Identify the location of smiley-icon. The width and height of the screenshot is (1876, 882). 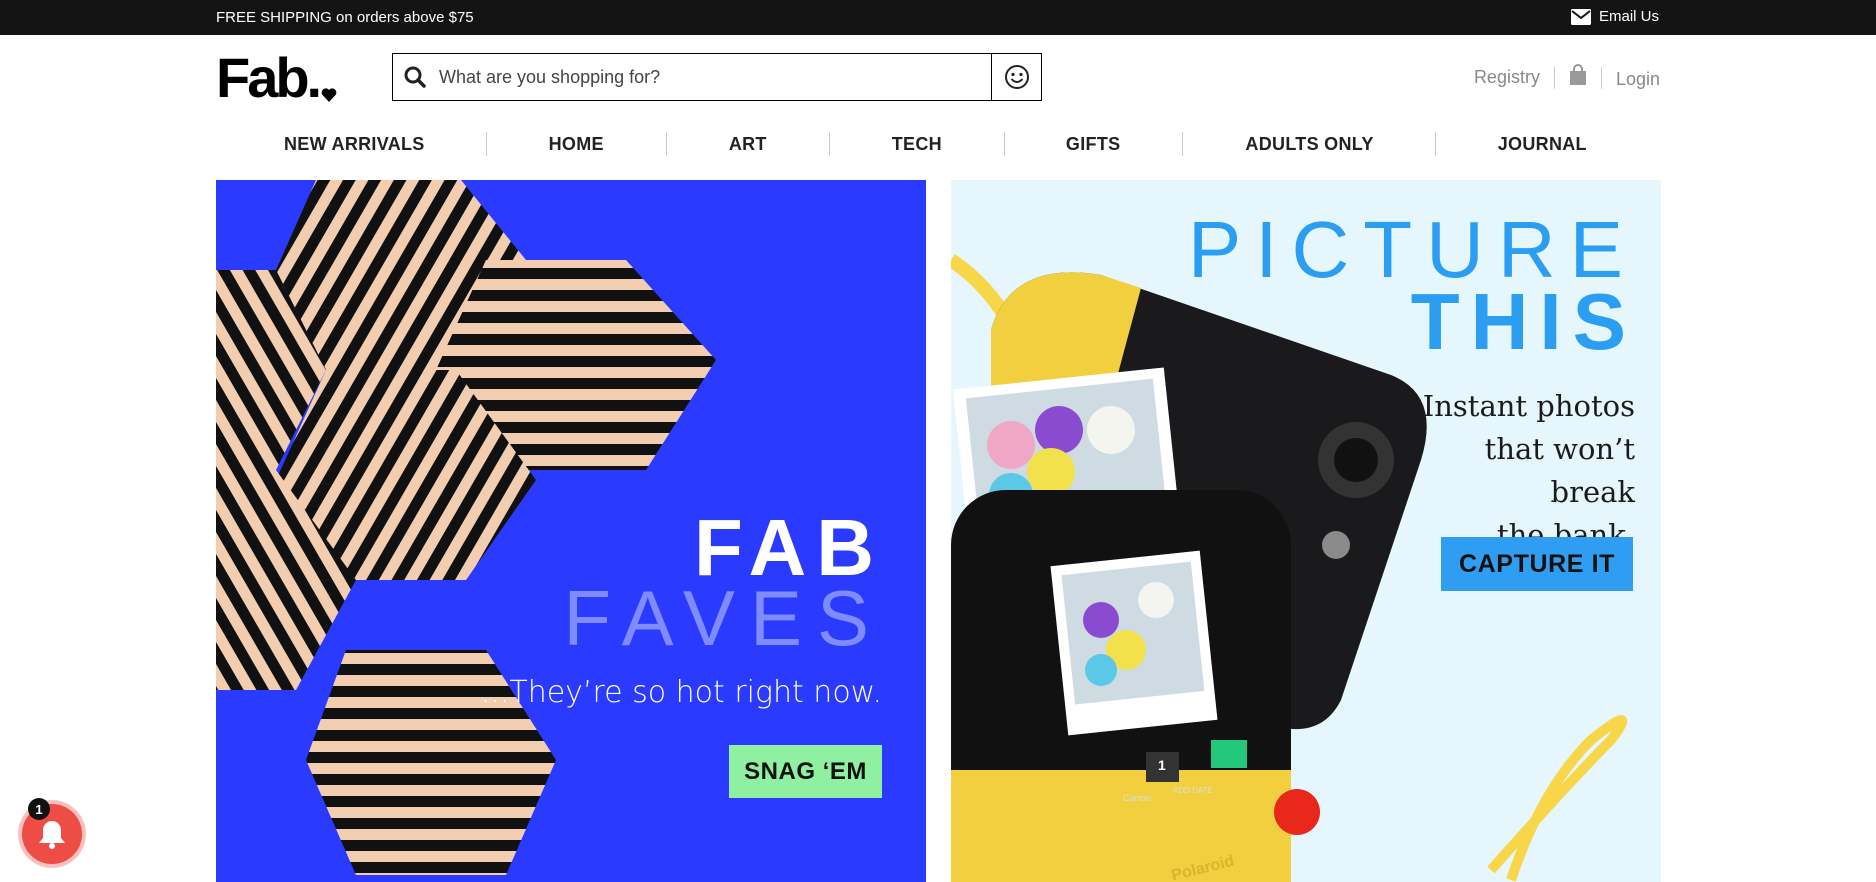
(1016, 77).